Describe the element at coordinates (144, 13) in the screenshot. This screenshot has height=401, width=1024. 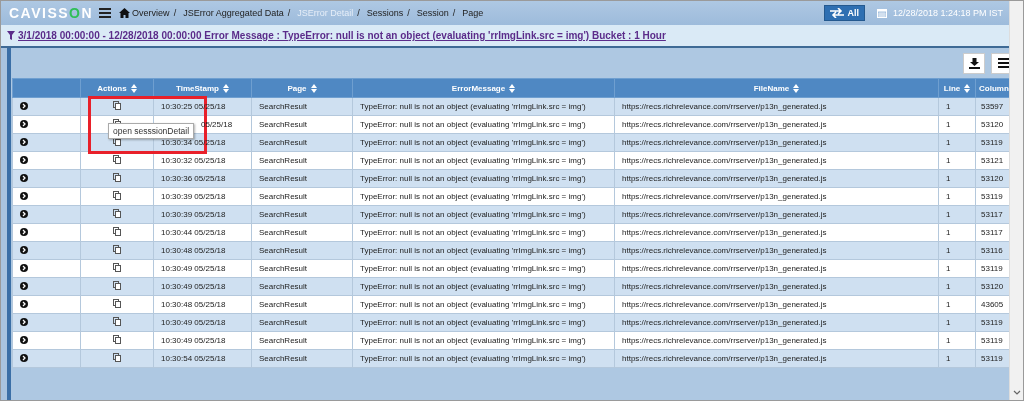
I see `breadcrumb-link: Overview` at that location.